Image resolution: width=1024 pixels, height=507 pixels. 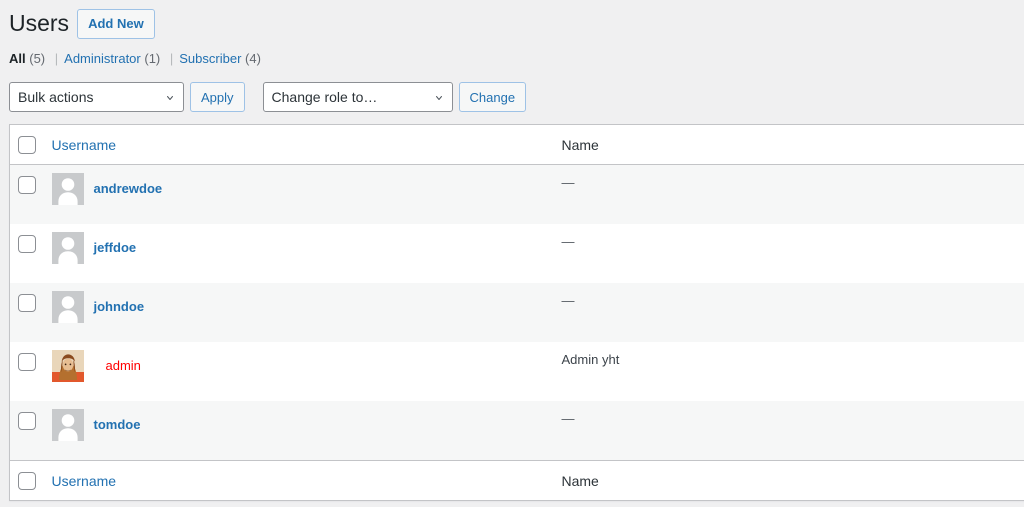 I want to click on table-row: admin Admin yht, so click(x=516, y=372).